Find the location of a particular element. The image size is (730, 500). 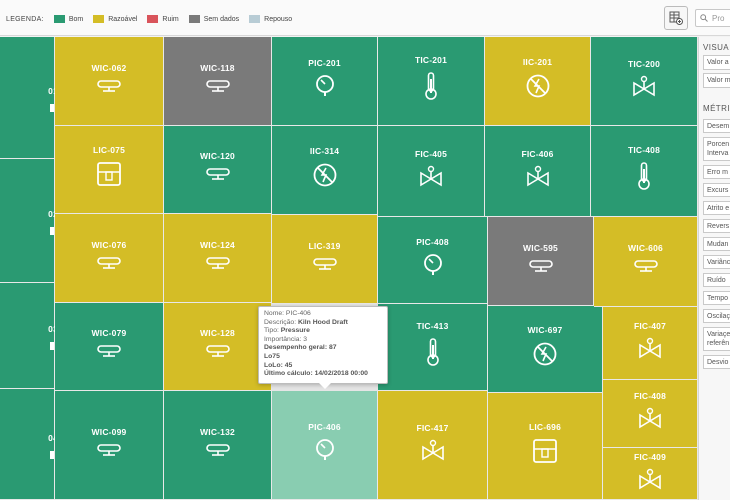

treemap-tile: FIC-407 is located at coordinates (650, 343).